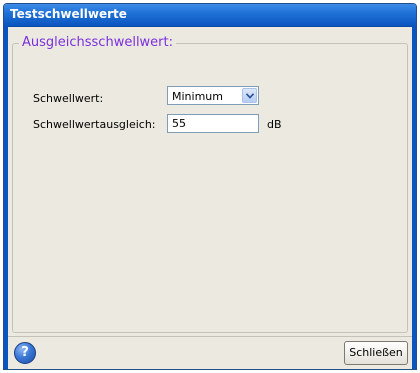 The image size is (420, 373). Describe the element at coordinates (94, 124) in the screenshot. I see `offset-label: Schwellwertausgleich:` at that location.